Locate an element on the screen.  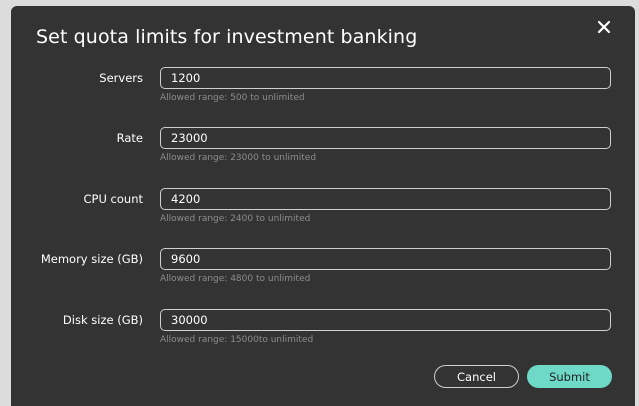
rate-input is located at coordinates (385, 138).